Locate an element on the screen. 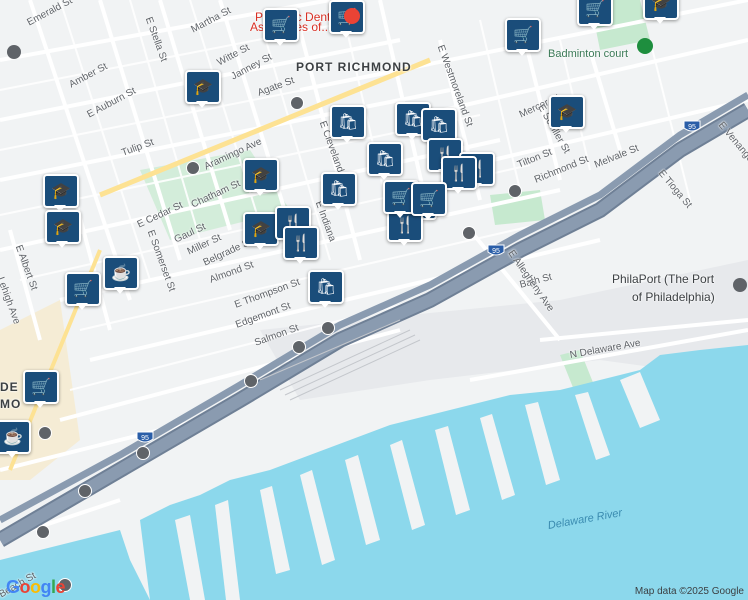 This screenshot has height=600, width=748. map-label: Badminton court is located at coordinates (588, 54).